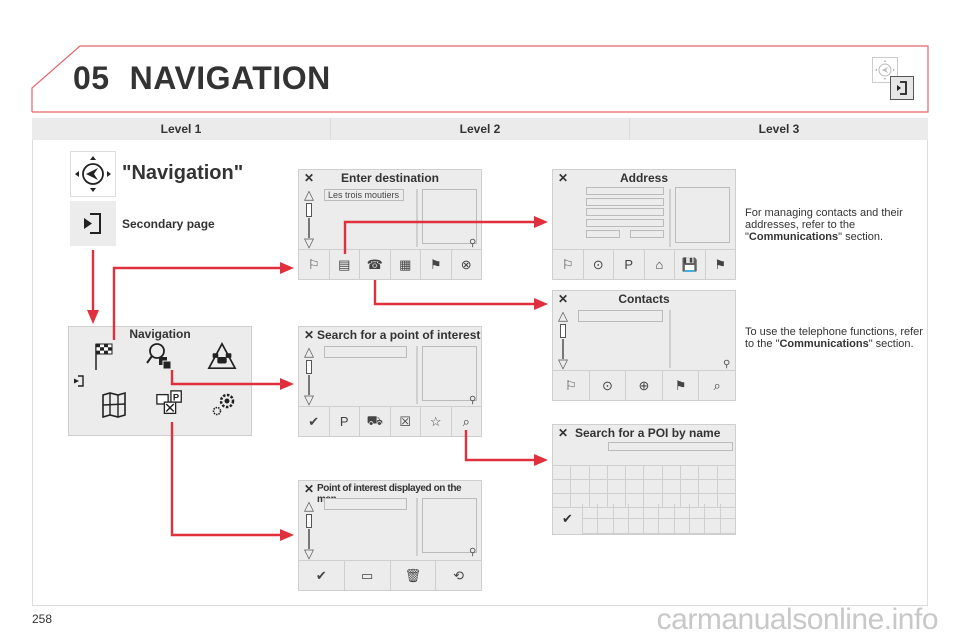  I want to click on settings-gears-icon, so click(224, 404).